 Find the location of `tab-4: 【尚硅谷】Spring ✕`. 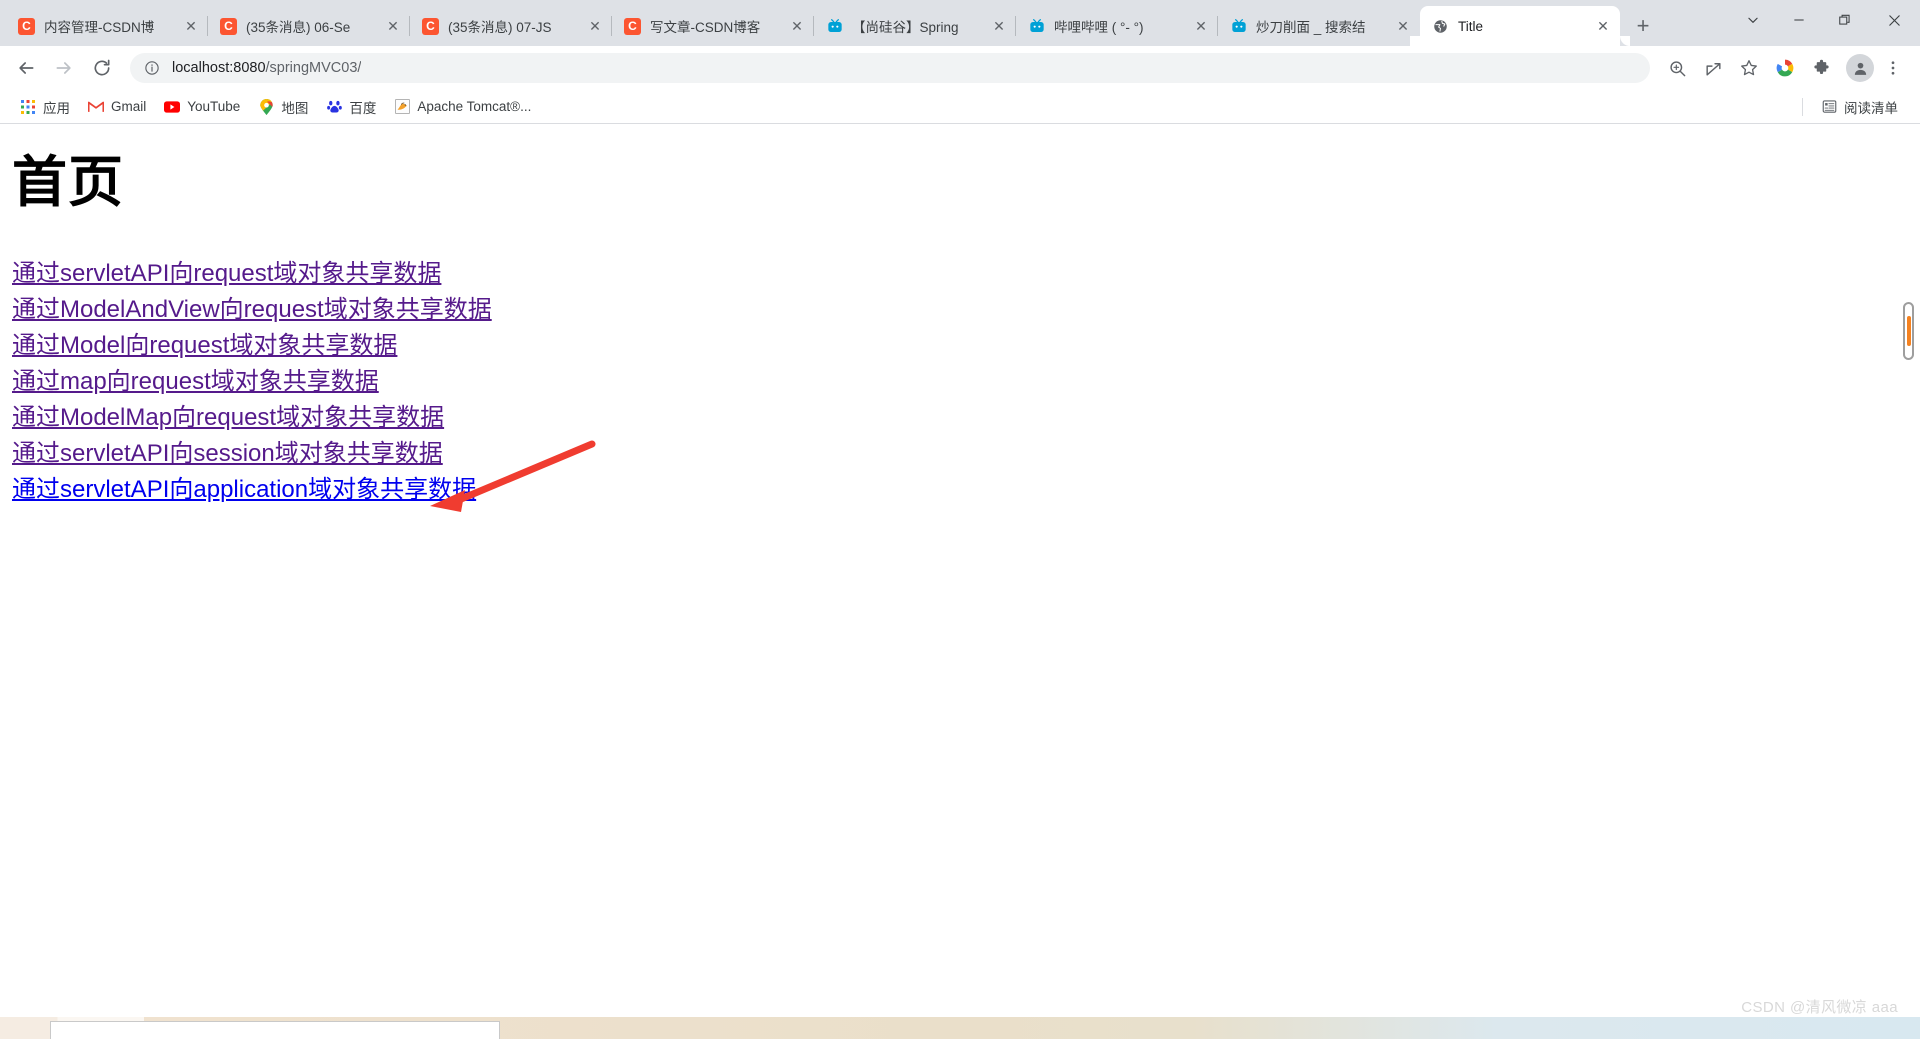

tab-4: 【尚硅谷】Spring ✕ is located at coordinates (914, 26).